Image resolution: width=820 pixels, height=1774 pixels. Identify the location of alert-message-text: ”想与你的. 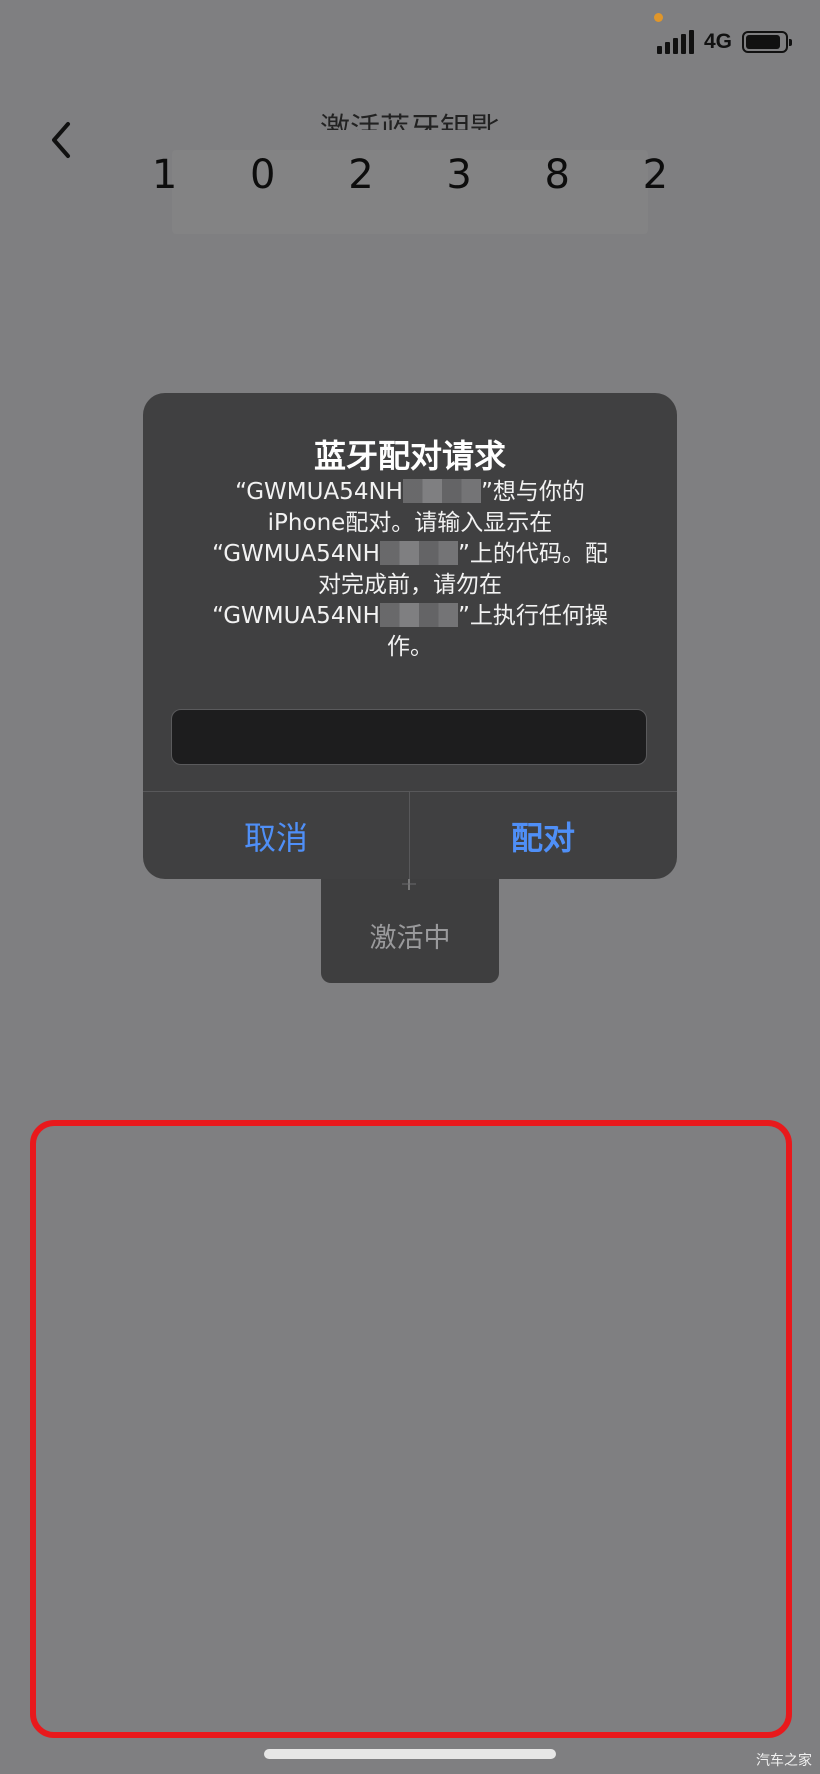
(532, 492).